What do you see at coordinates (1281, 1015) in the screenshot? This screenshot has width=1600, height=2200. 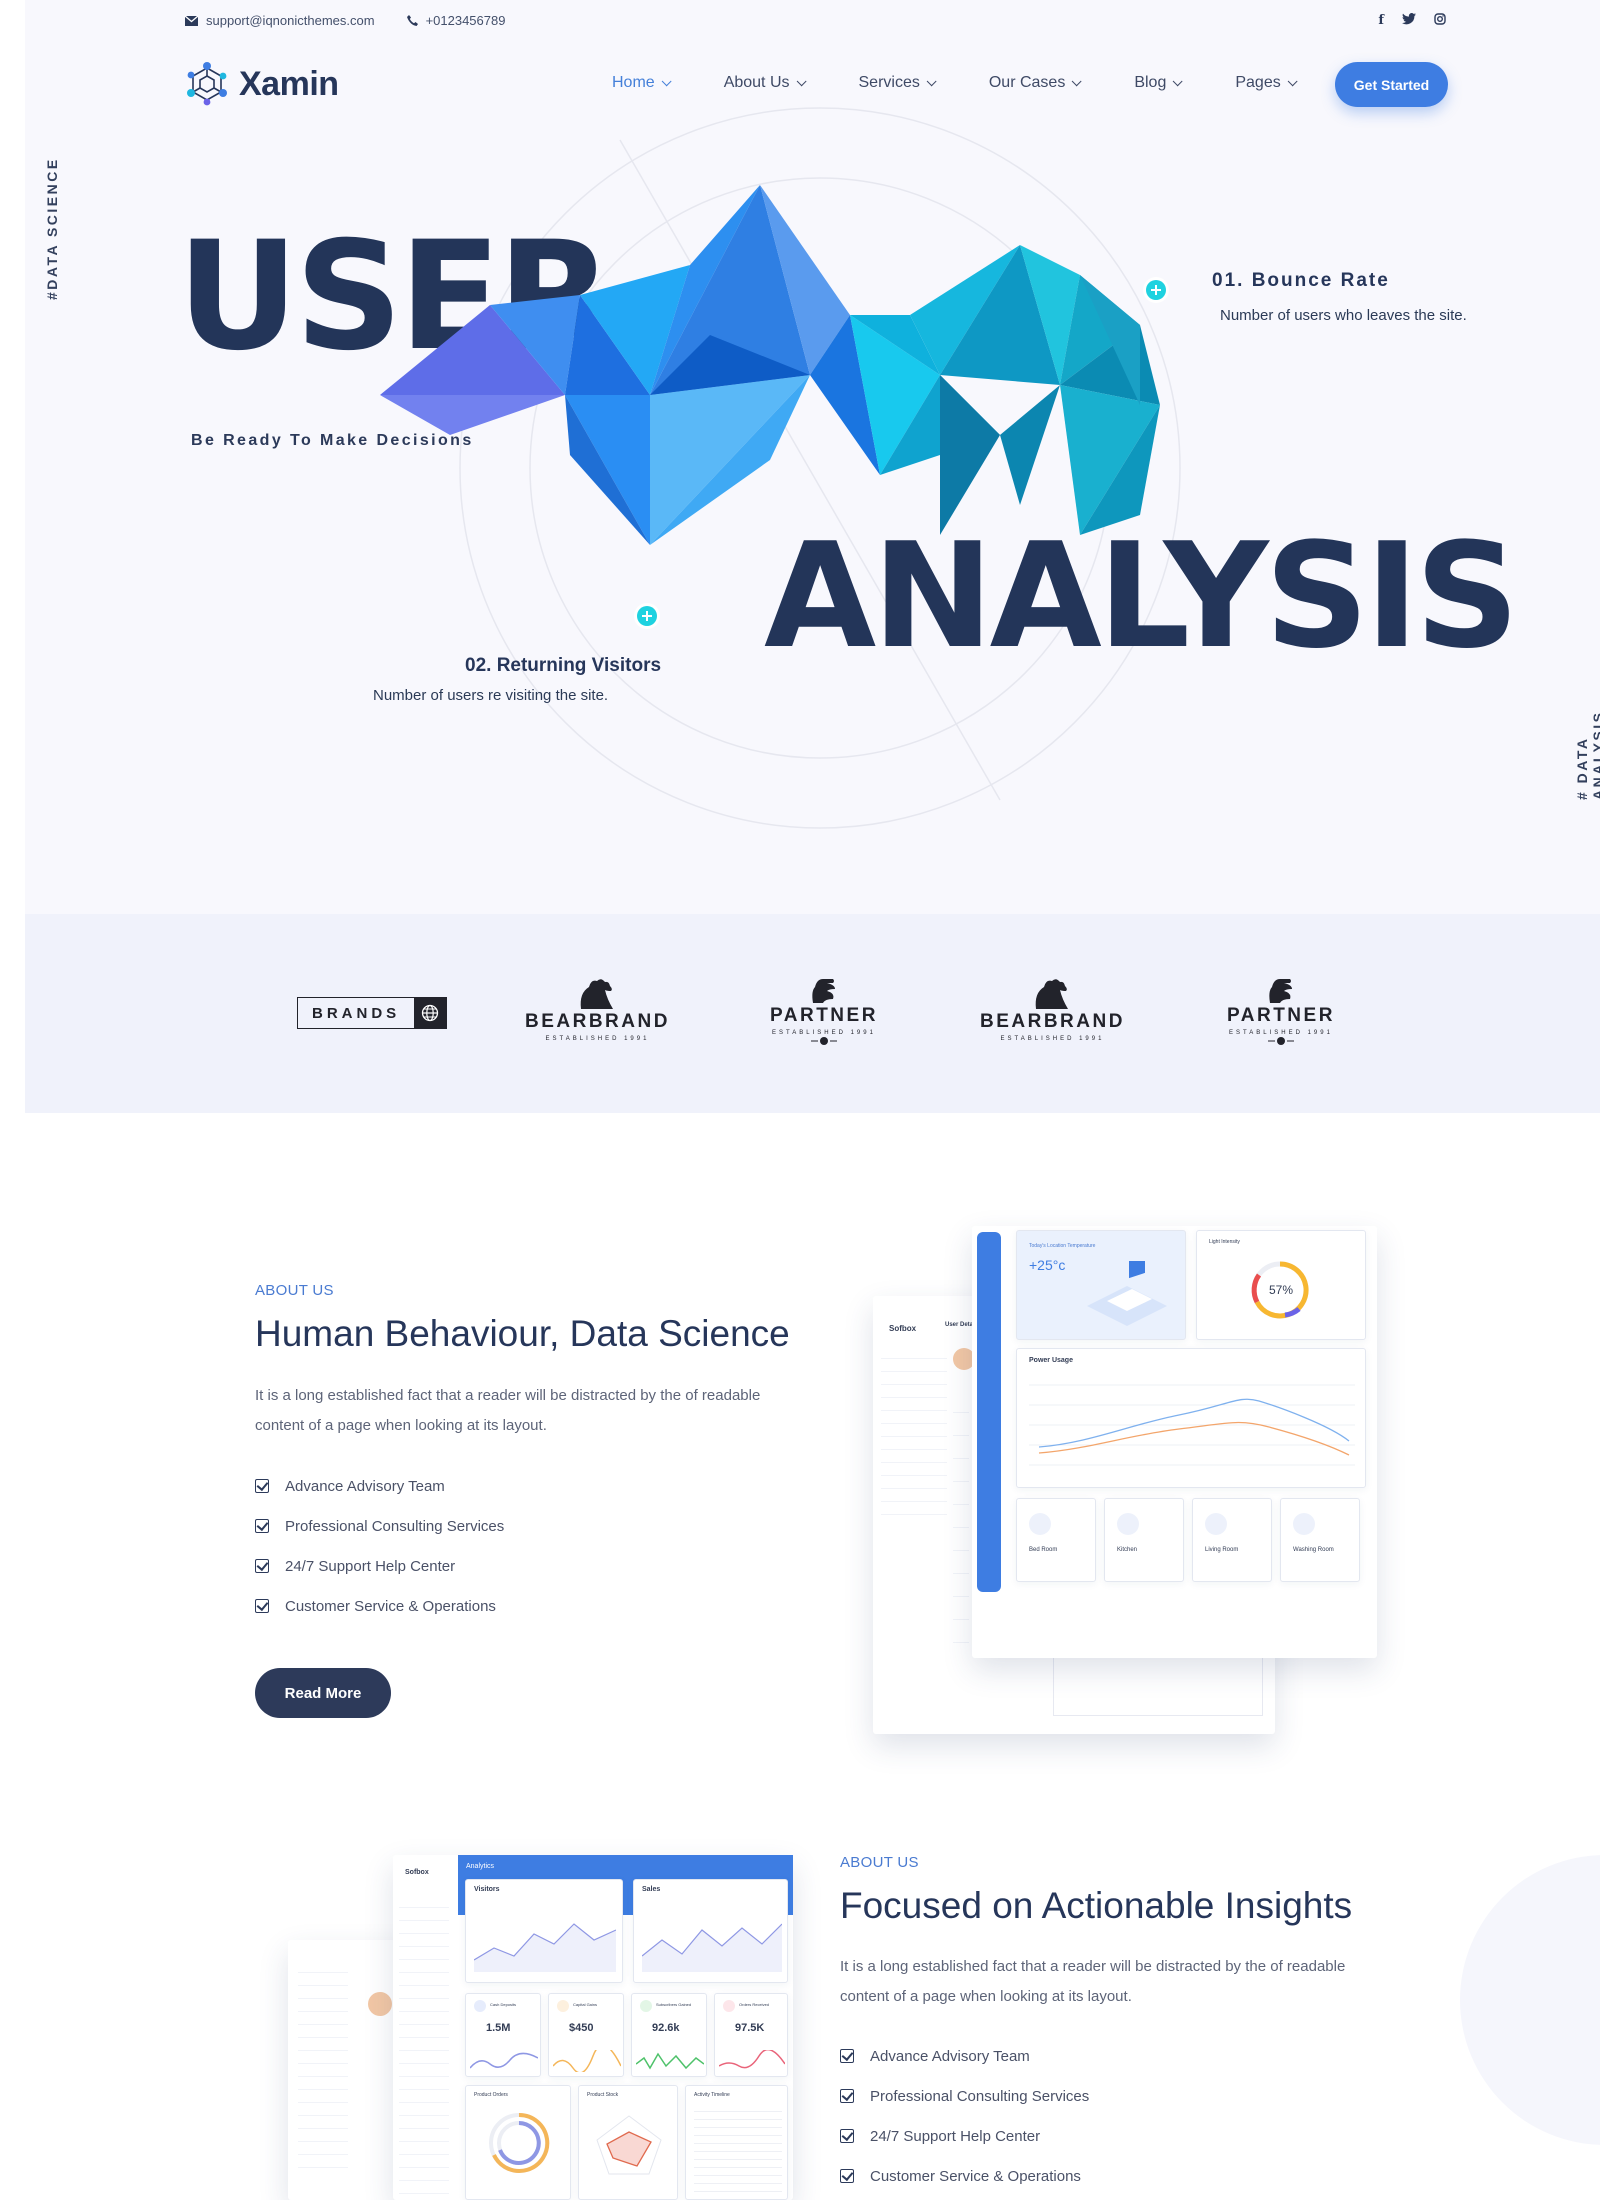 I see `brand-name: PARTNER` at bounding box center [1281, 1015].